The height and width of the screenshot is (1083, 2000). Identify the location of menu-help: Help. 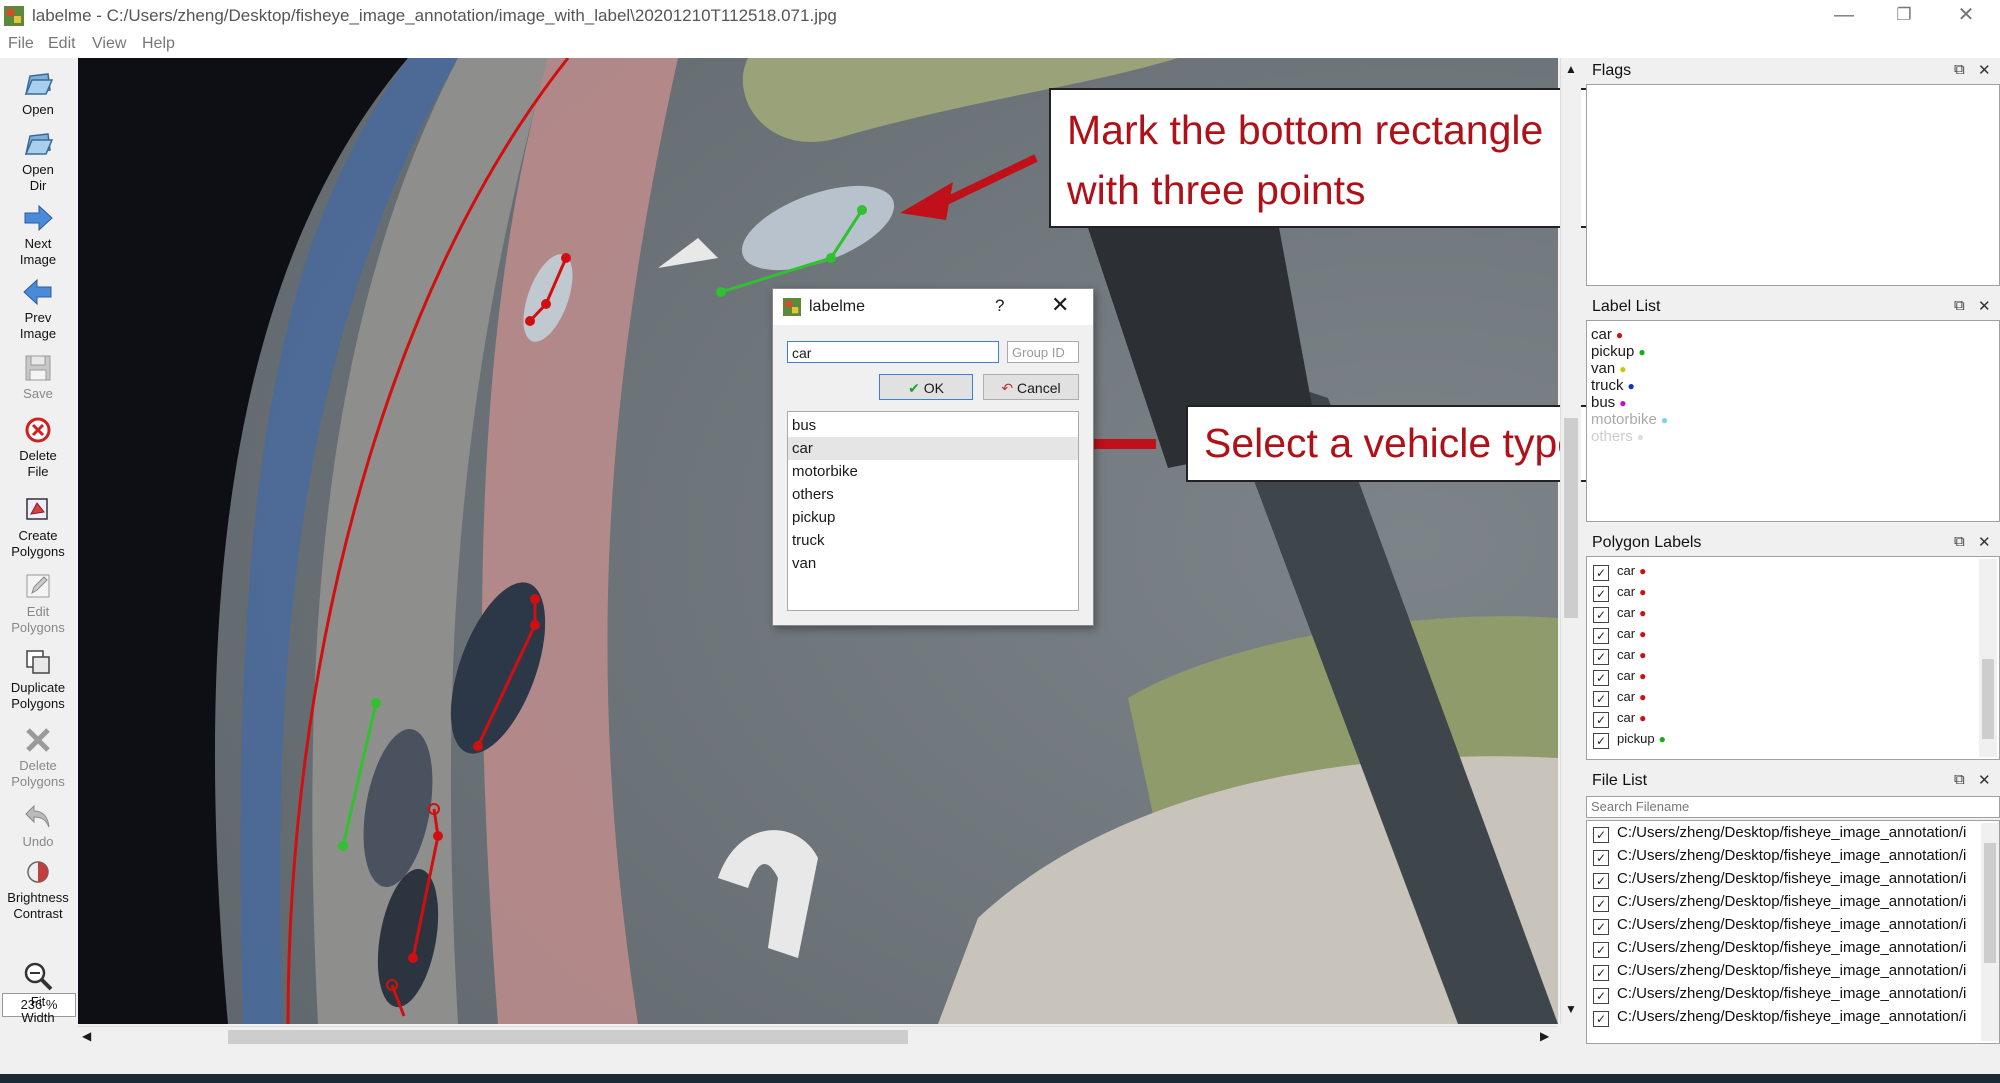
(158, 44).